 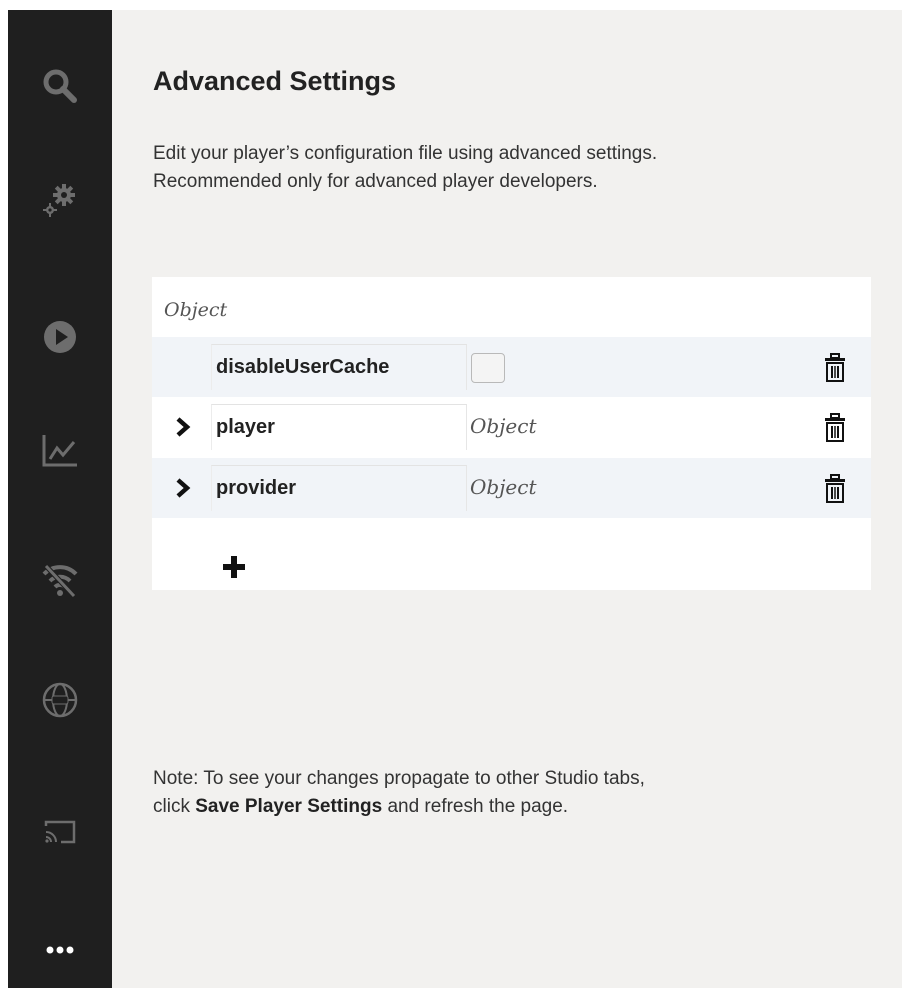 I want to click on disable-user-cache-checkbox, so click(x=488, y=368).